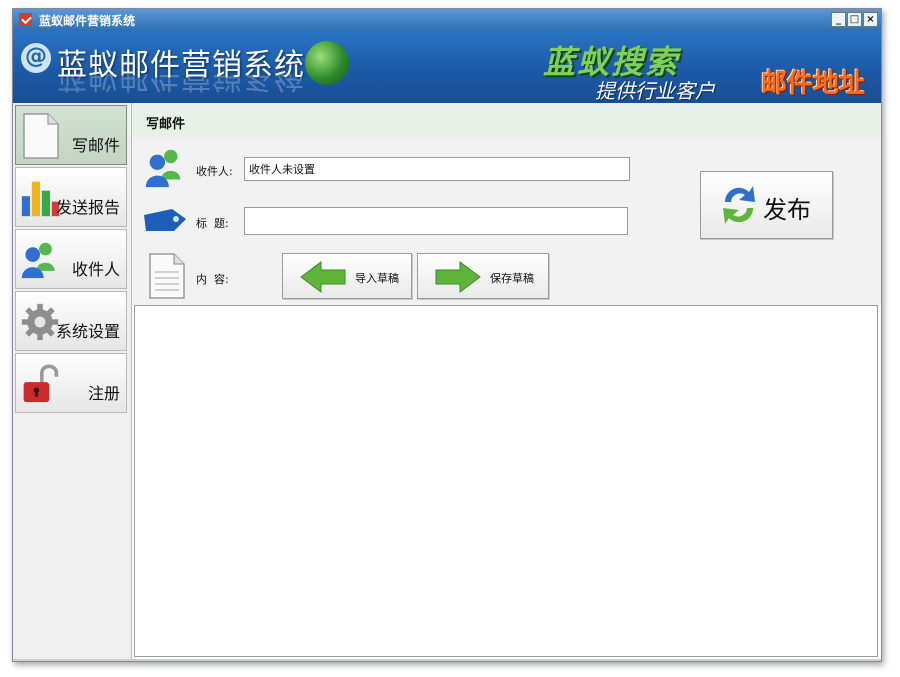 The height and width of the screenshot is (677, 900). I want to click on subject-label: 标 题:, so click(212, 223).